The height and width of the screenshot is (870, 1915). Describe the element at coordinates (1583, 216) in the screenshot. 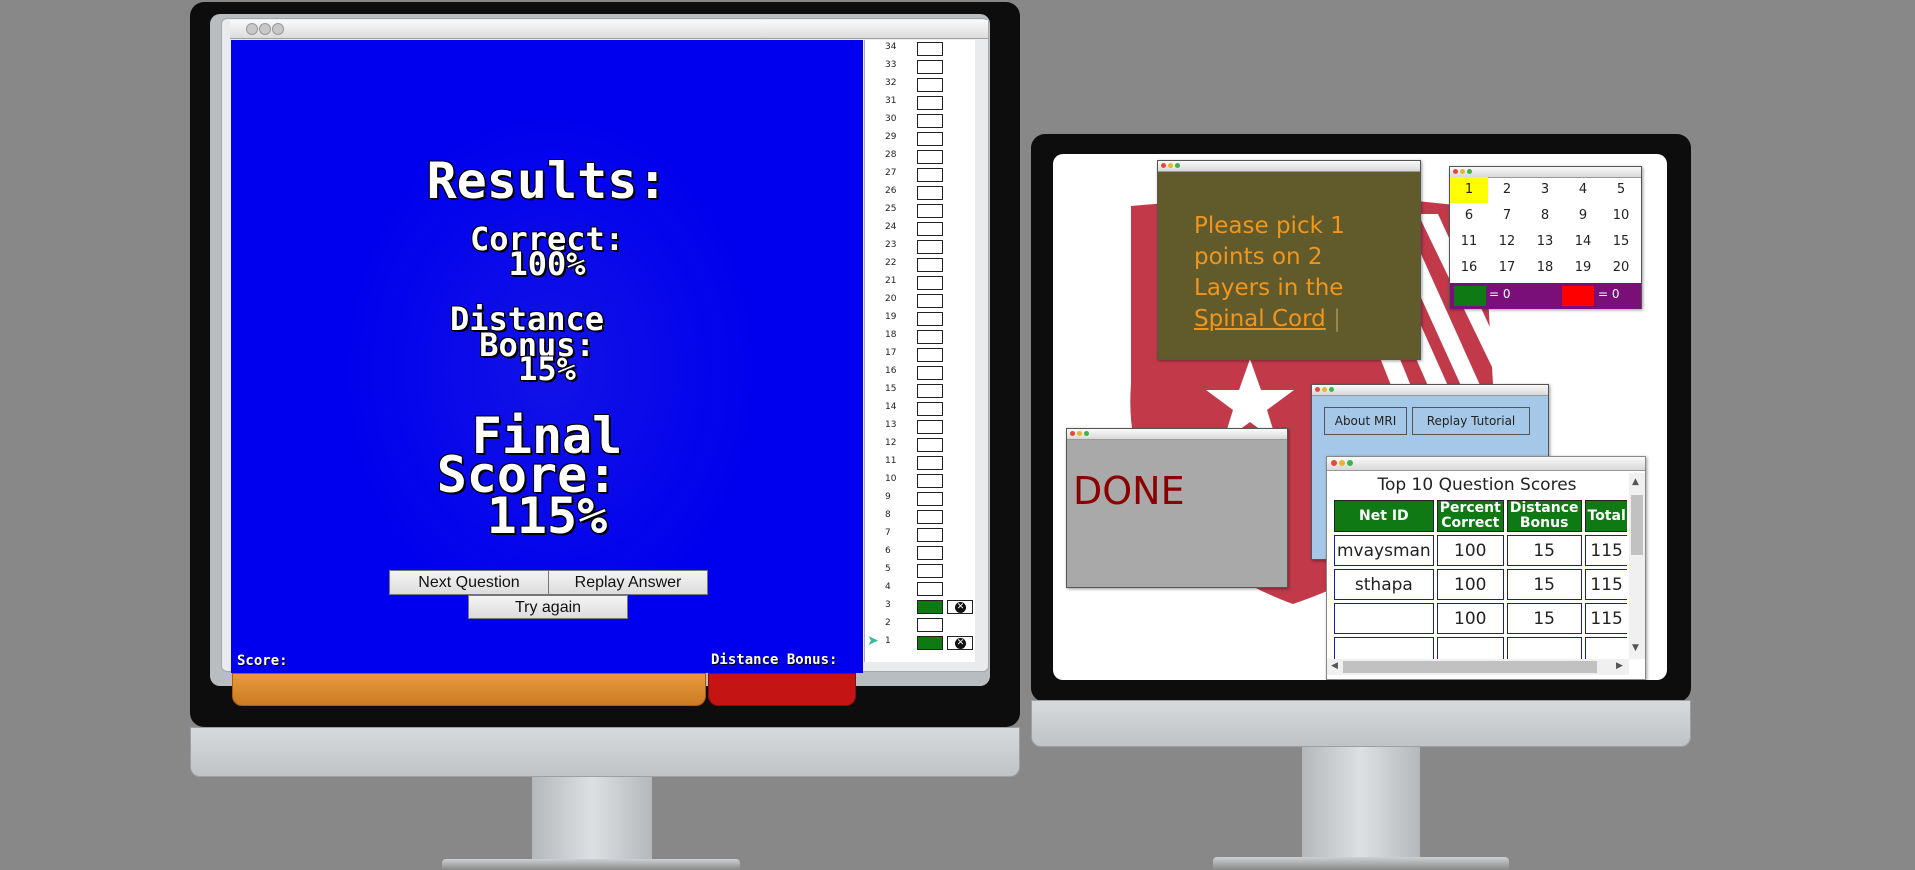

I see `question-number-cell: 9` at that location.